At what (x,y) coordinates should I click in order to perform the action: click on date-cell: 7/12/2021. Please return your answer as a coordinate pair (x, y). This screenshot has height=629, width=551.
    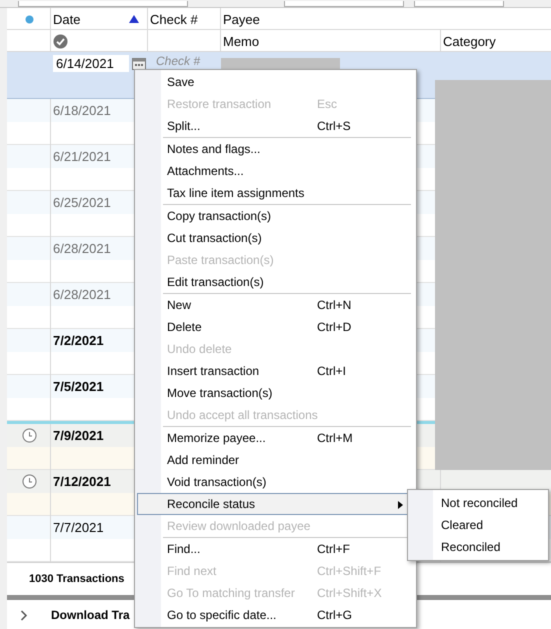
    Looking at the image, I should click on (82, 481).